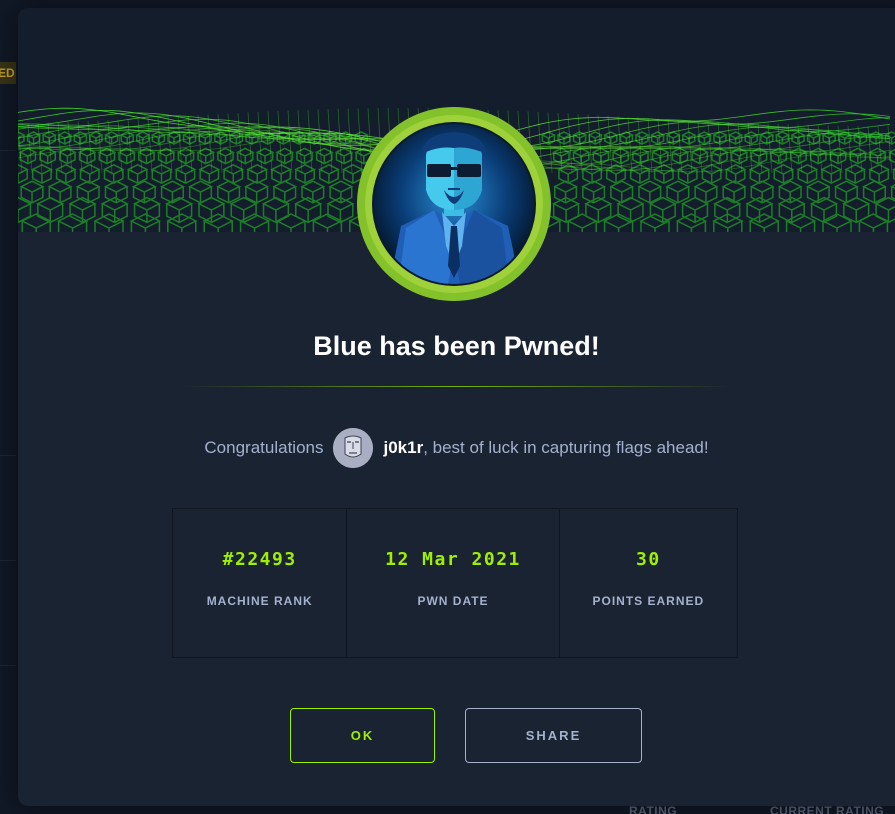 Image resolution: width=895 pixels, height=814 pixels. What do you see at coordinates (260, 583) in the screenshot?
I see `stat-machine-rank: #22493 MACHINE RANK` at bounding box center [260, 583].